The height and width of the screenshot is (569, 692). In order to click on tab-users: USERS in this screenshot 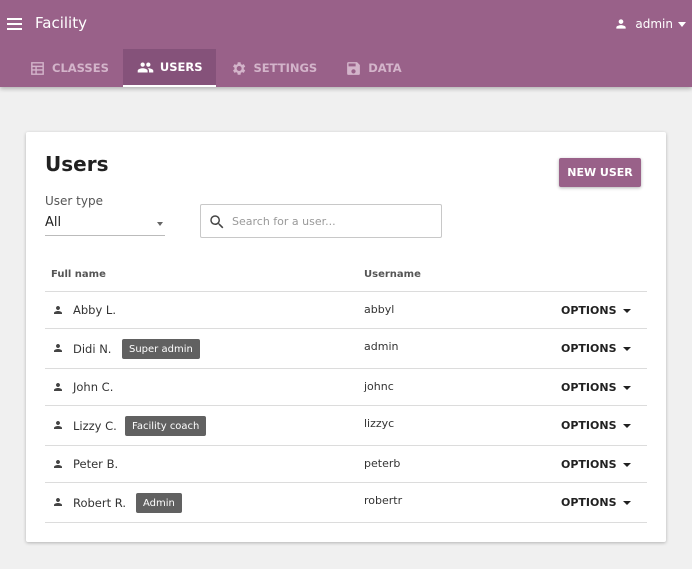, I will do `click(169, 68)`.